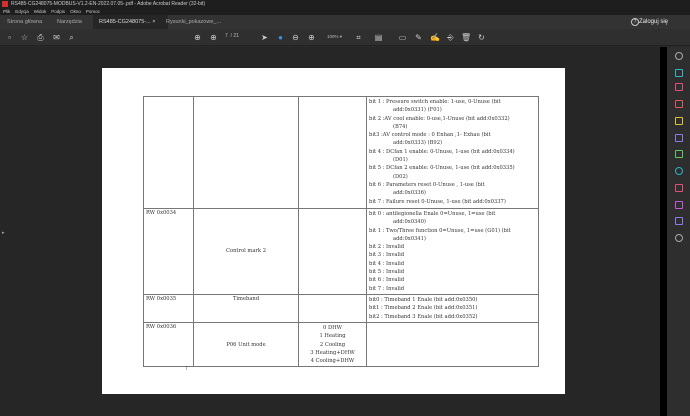 This screenshot has width=690, height=416. I want to click on fill-sign-icon: ▤, so click(378, 37).